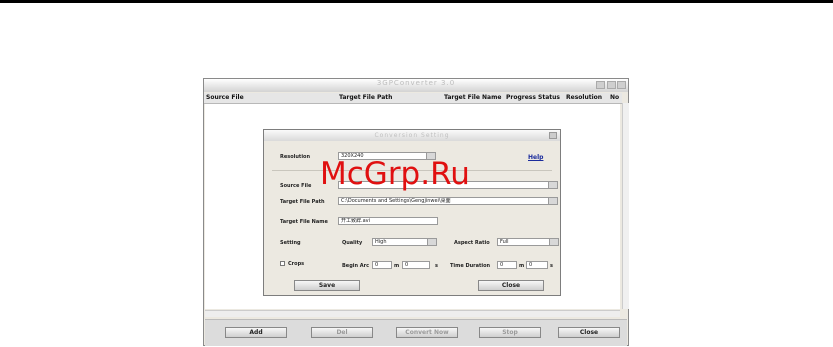 The image size is (833, 347). Describe the element at coordinates (472, 97) in the screenshot. I see `col-target-file-name: Target File Name` at that location.